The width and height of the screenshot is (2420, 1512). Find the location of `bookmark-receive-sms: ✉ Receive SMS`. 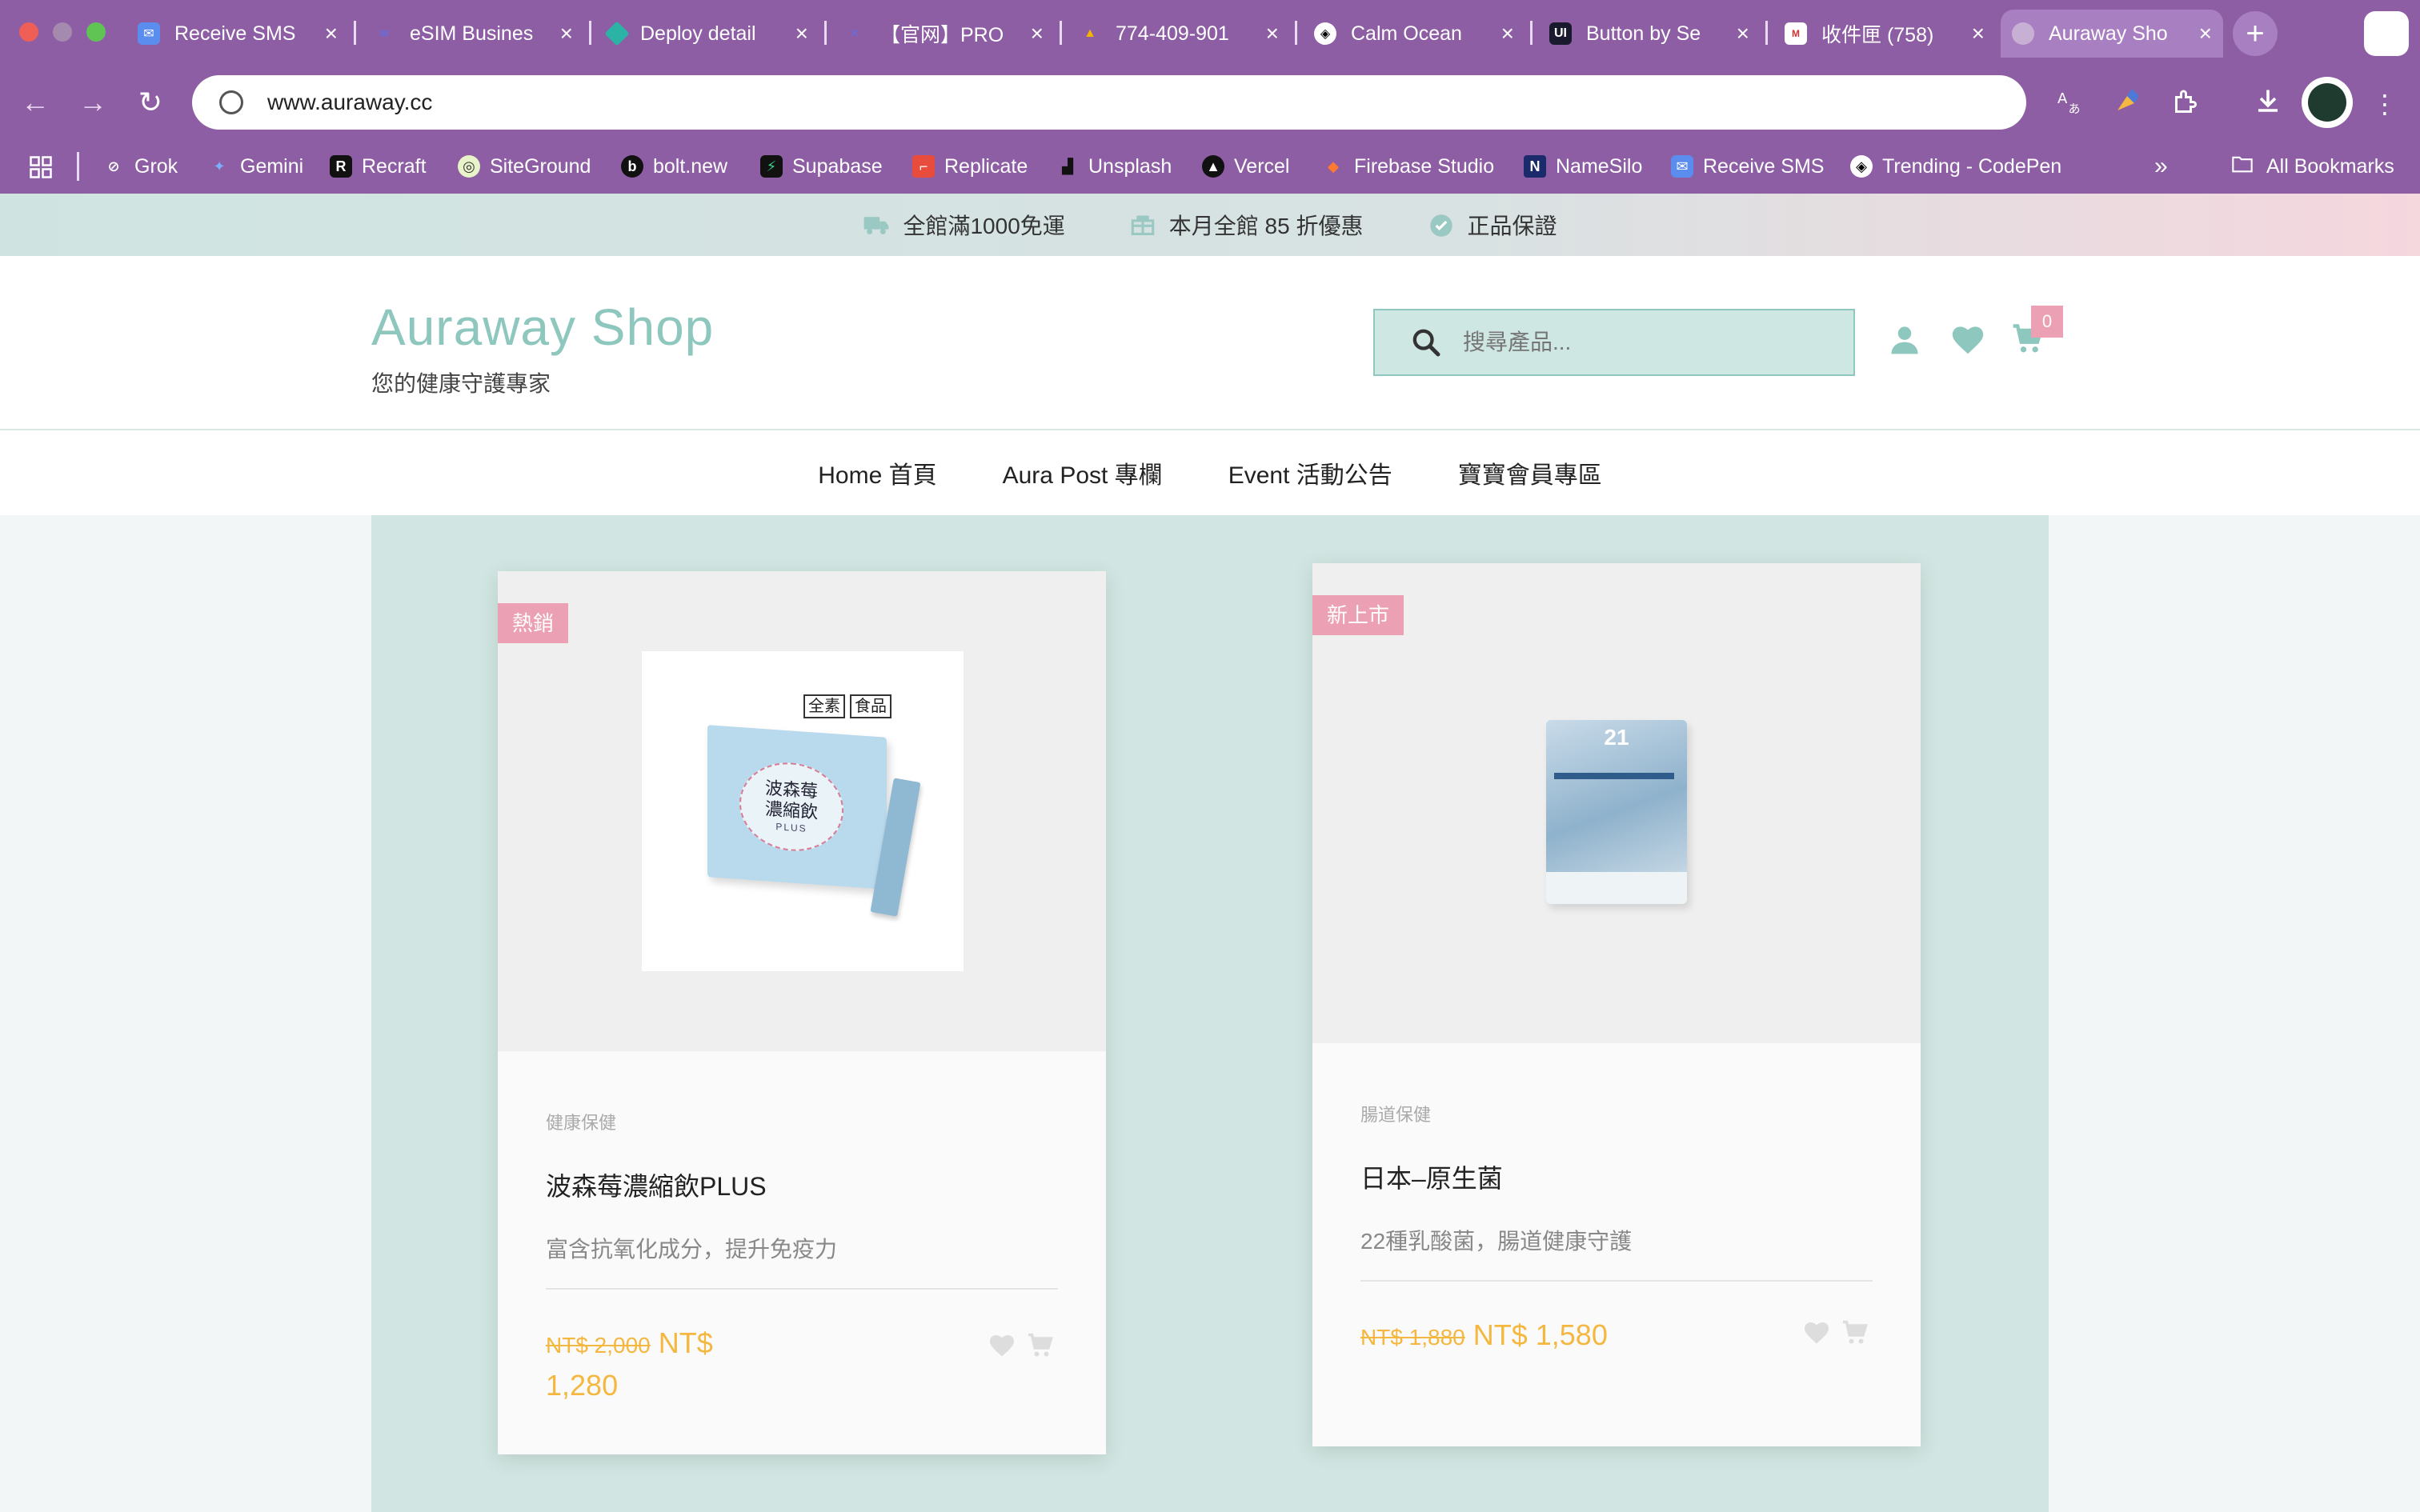

bookmark-receive-sms: ✉ Receive SMS is located at coordinates (1747, 166).